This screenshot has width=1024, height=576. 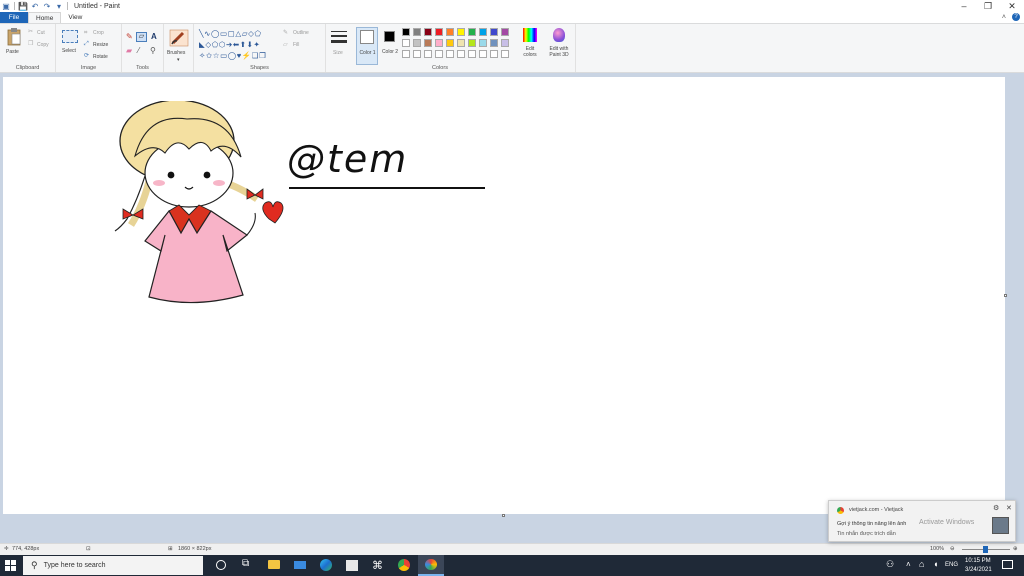 I want to click on paste-button: Paste, so click(x=14, y=44).